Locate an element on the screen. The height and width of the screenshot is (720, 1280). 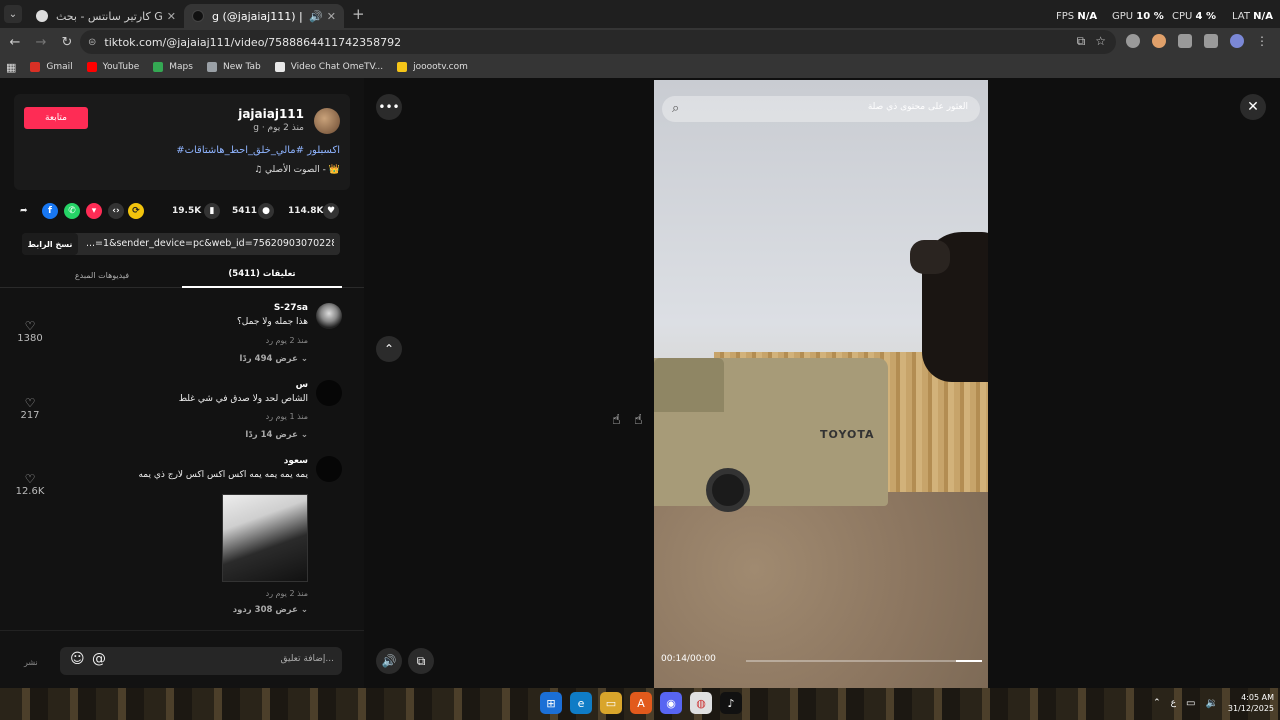
comment-like-count: 12.6K is located at coordinates (30, 491).